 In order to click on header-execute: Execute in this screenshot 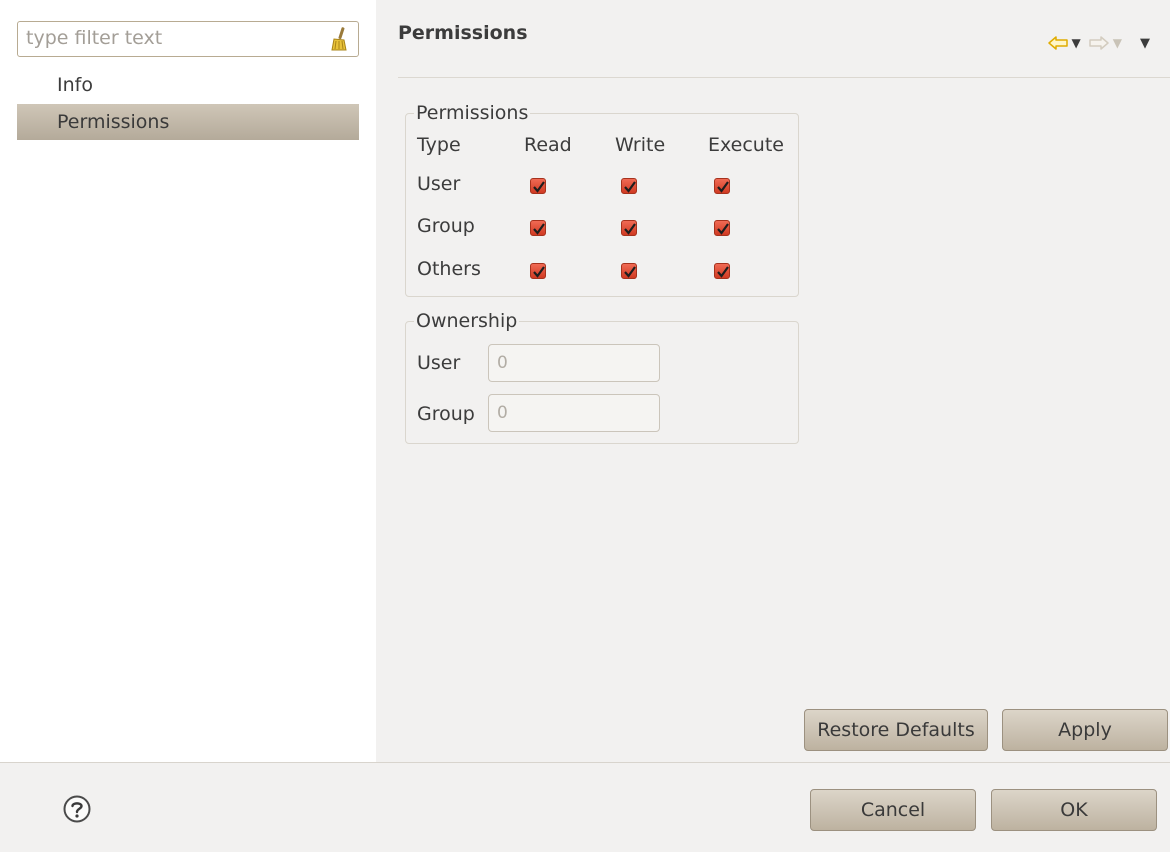, I will do `click(746, 145)`.